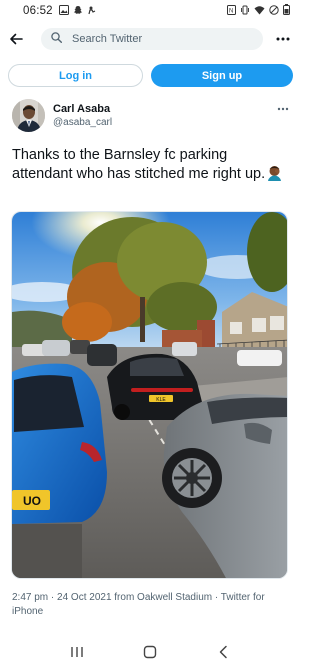  I want to click on status-right: N, so click(258, 11).